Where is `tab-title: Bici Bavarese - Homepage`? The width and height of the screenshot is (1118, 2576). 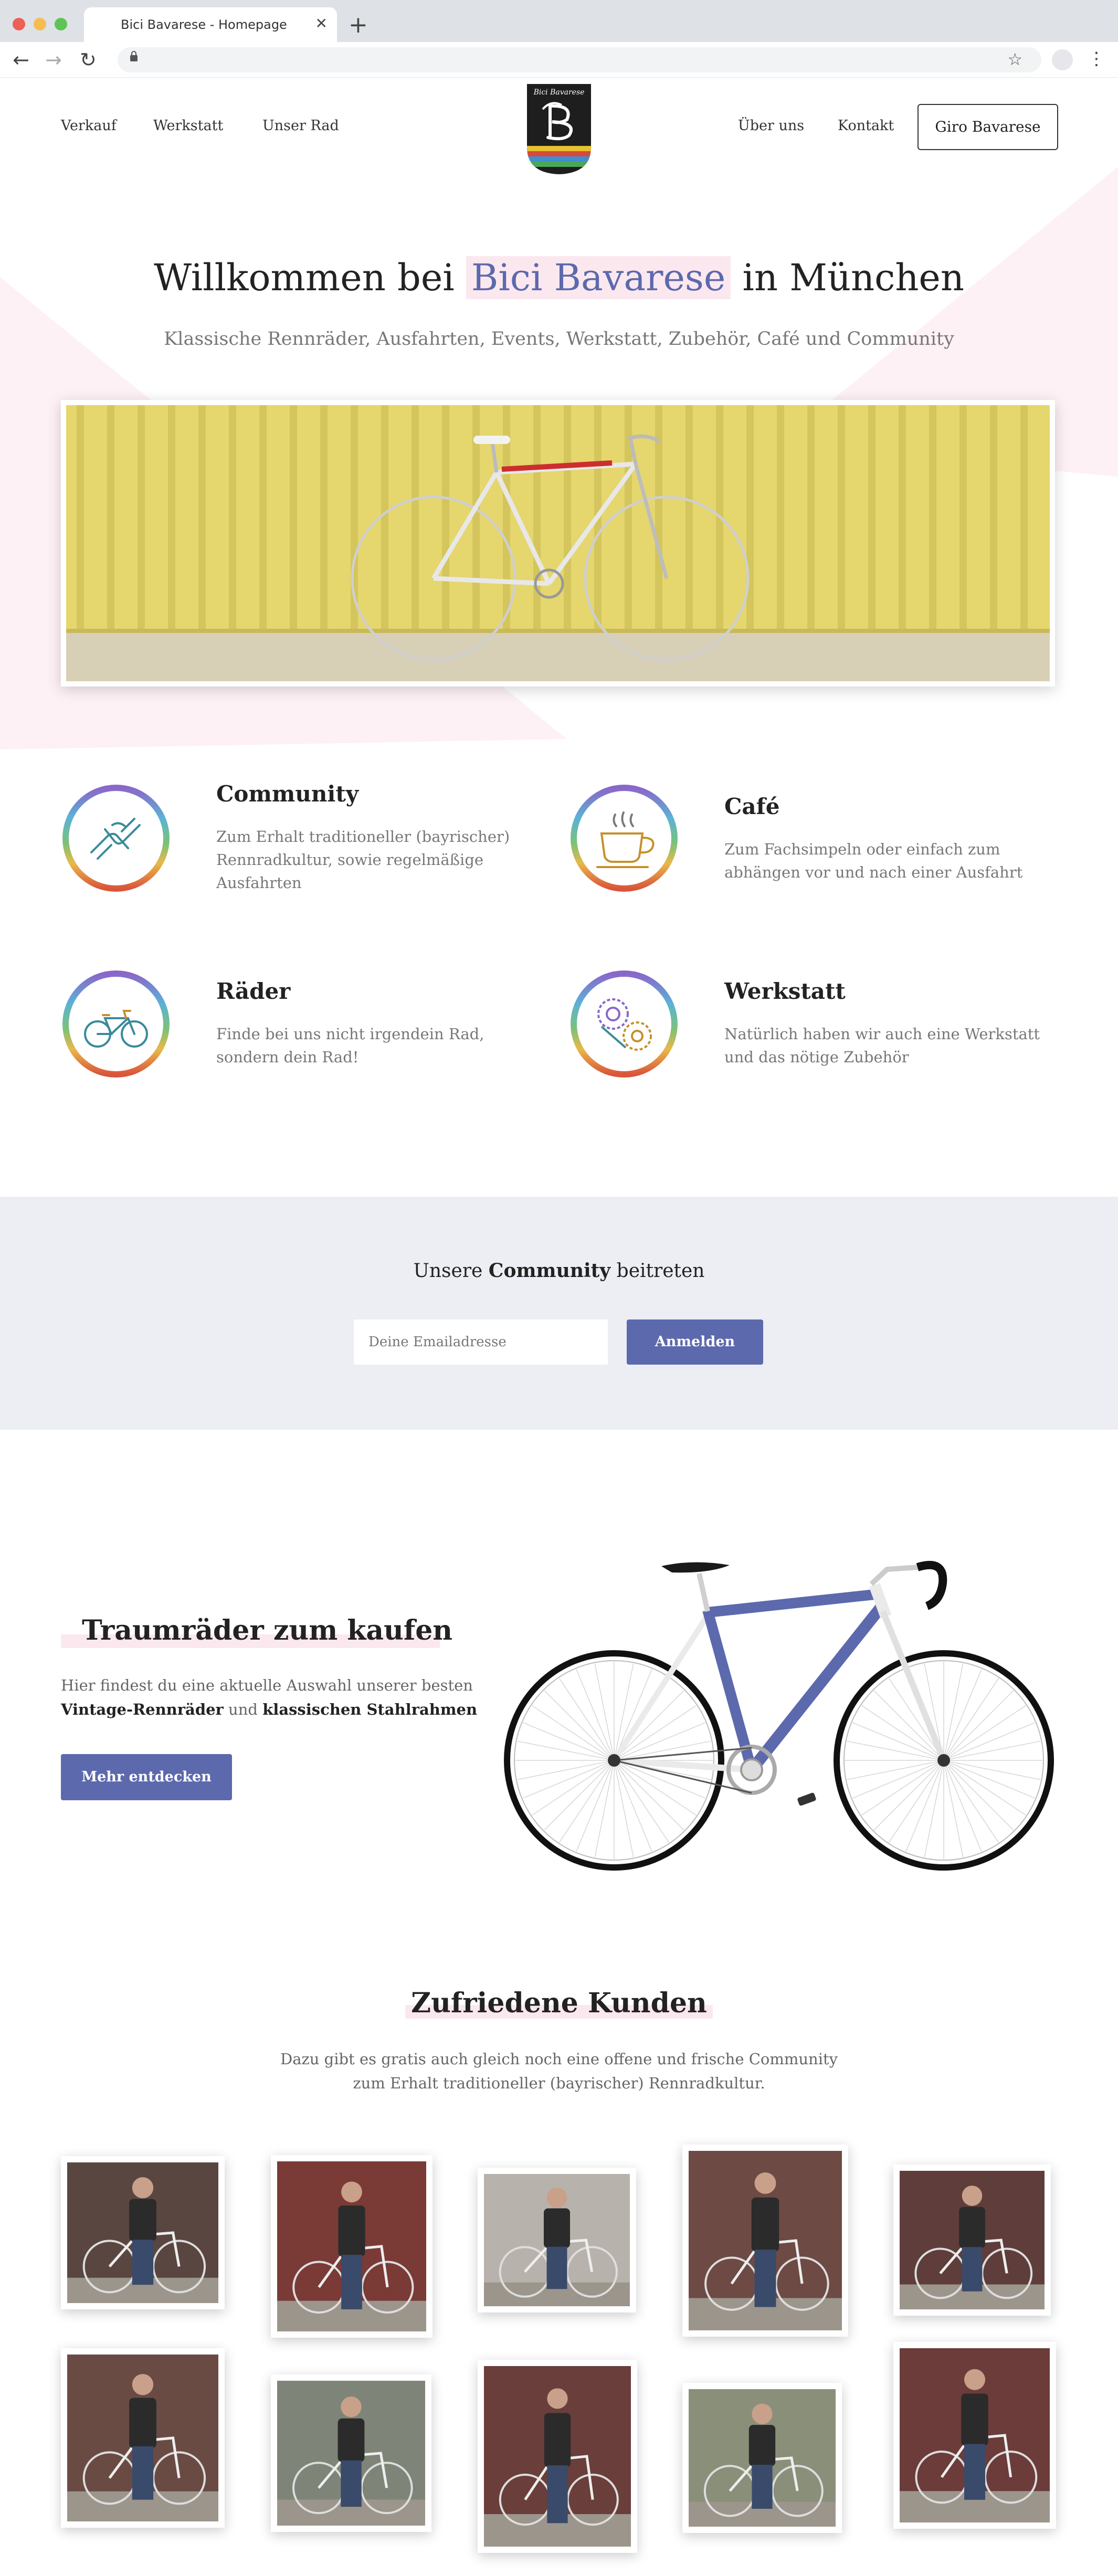
tab-title: Bici Bavarese - Homepage is located at coordinates (204, 24).